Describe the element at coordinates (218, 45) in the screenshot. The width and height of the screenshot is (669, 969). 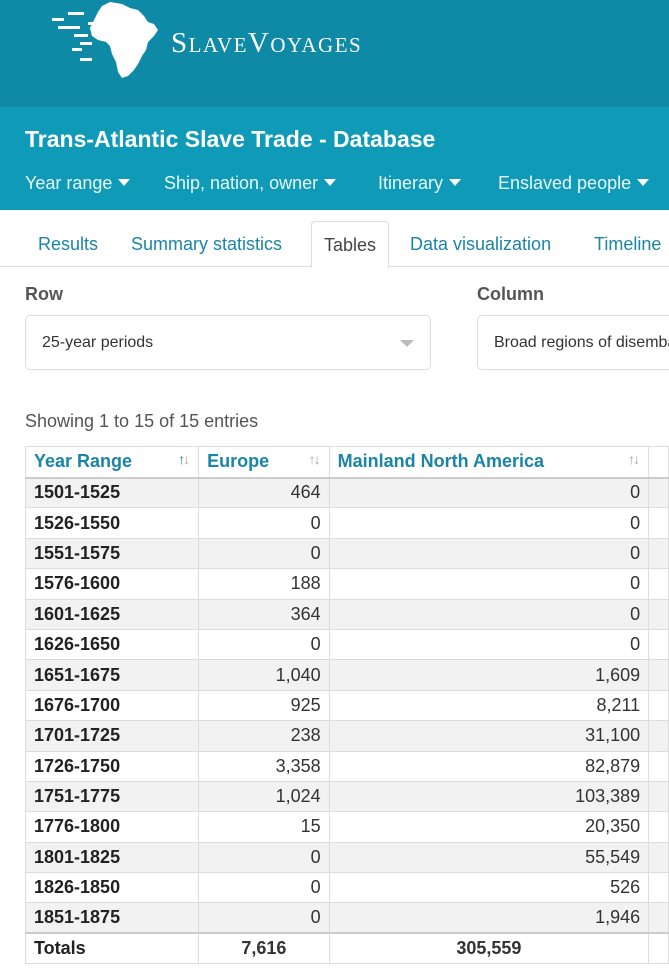
I see `brand-word-slave: LAVE` at that location.